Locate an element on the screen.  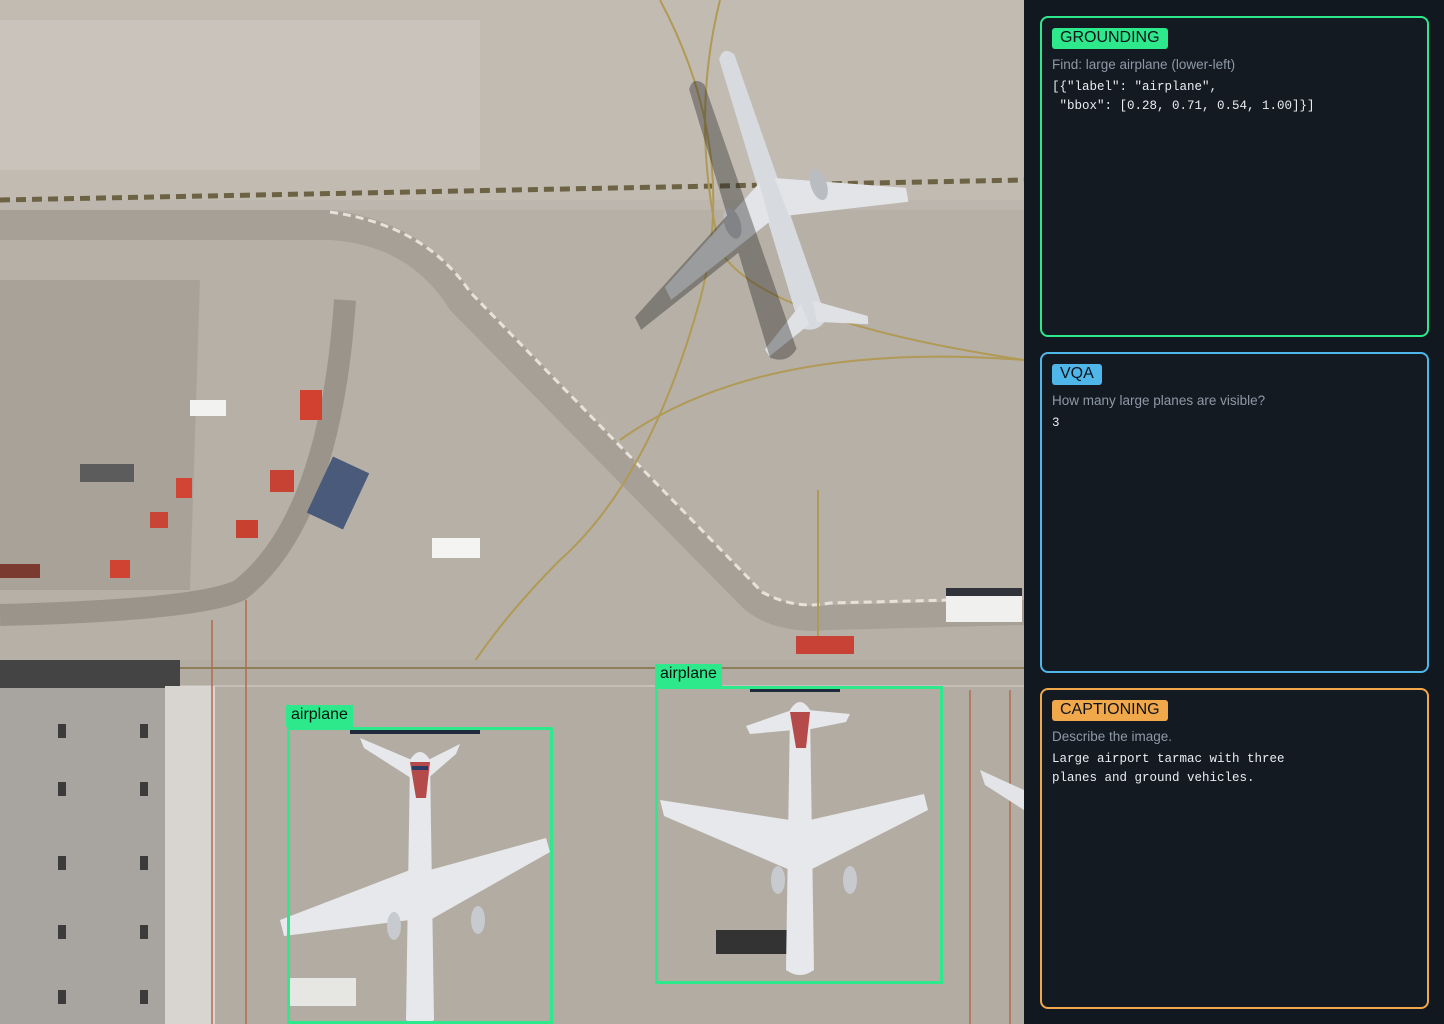
grounding-tag: GROUNDING is located at coordinates (1110, 38).